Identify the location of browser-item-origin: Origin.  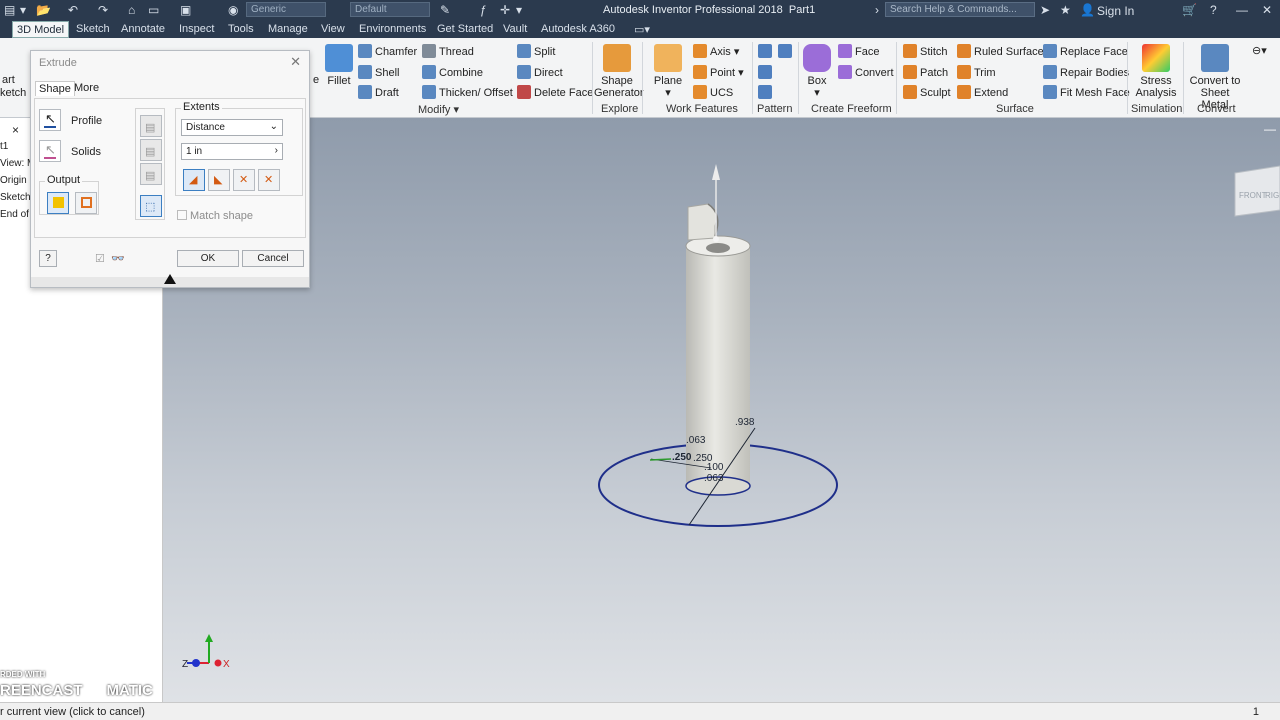
(13, 180).